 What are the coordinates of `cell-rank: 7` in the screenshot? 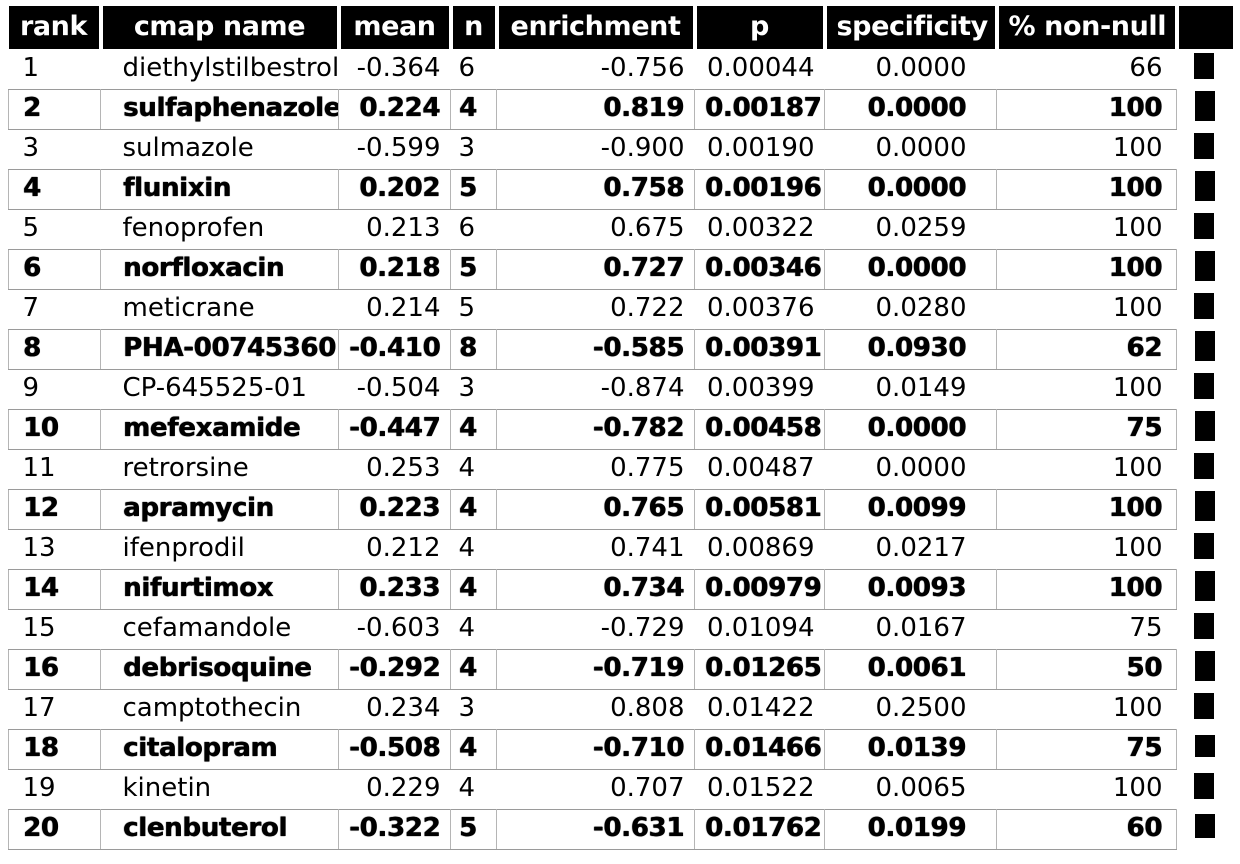 It's located at (31, 308).